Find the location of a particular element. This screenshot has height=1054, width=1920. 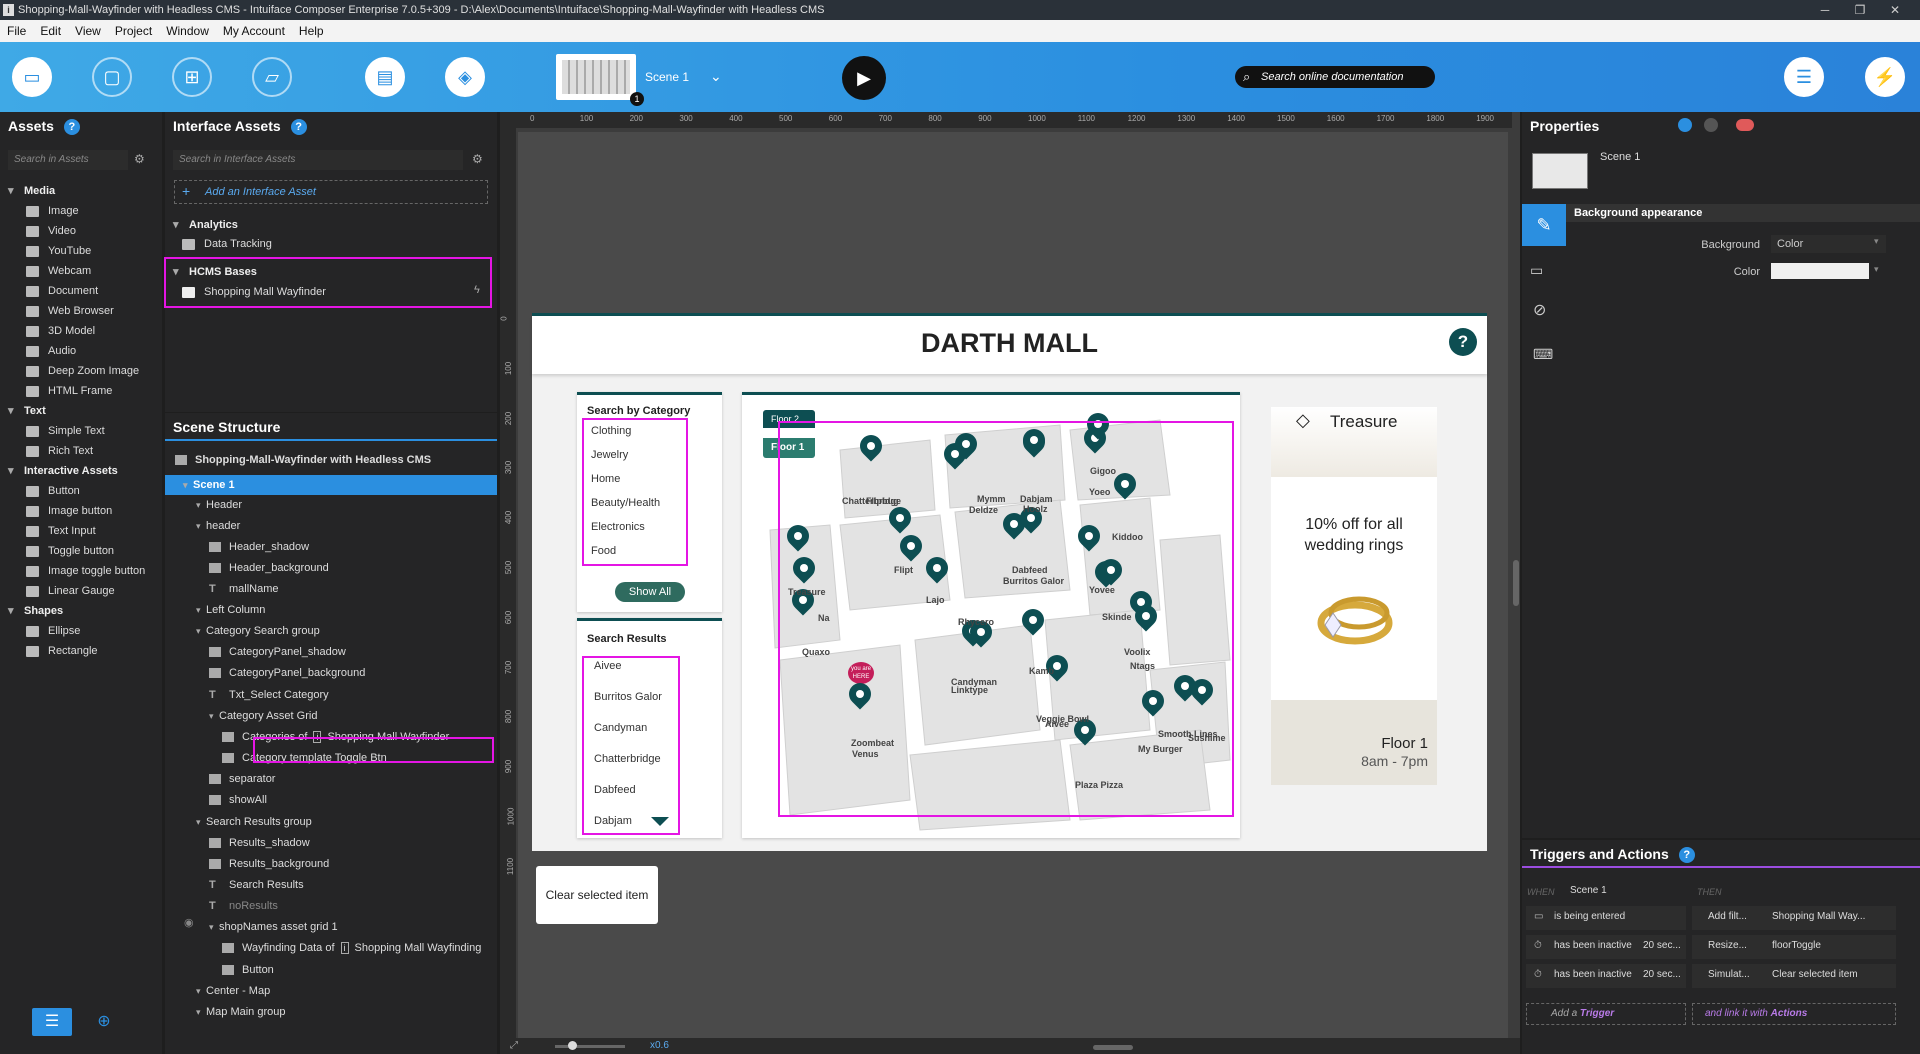

menu-project: Project is located at coordinates (133, 31).